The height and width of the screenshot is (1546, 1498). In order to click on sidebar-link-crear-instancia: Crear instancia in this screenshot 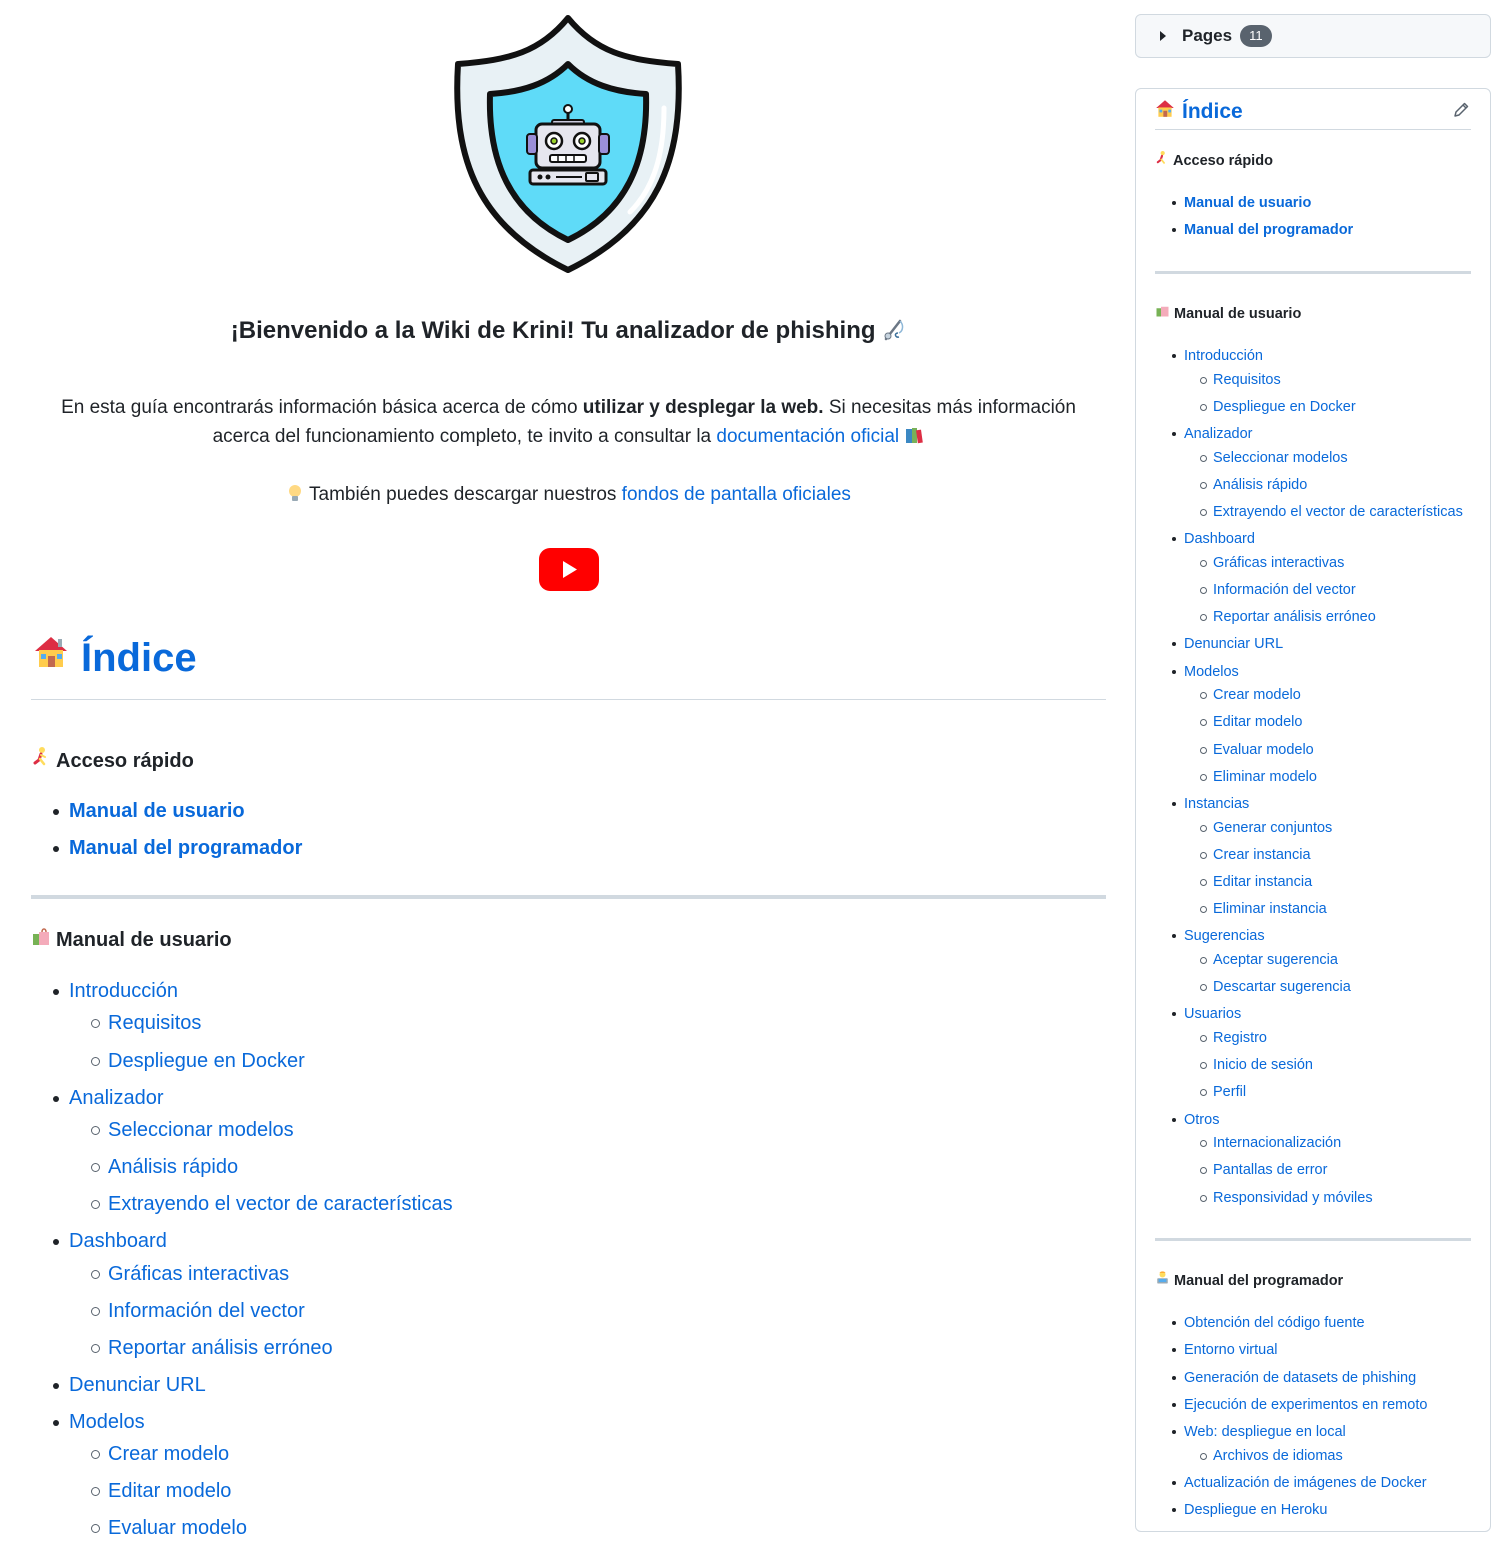, I will do `click(1262, 855)`.